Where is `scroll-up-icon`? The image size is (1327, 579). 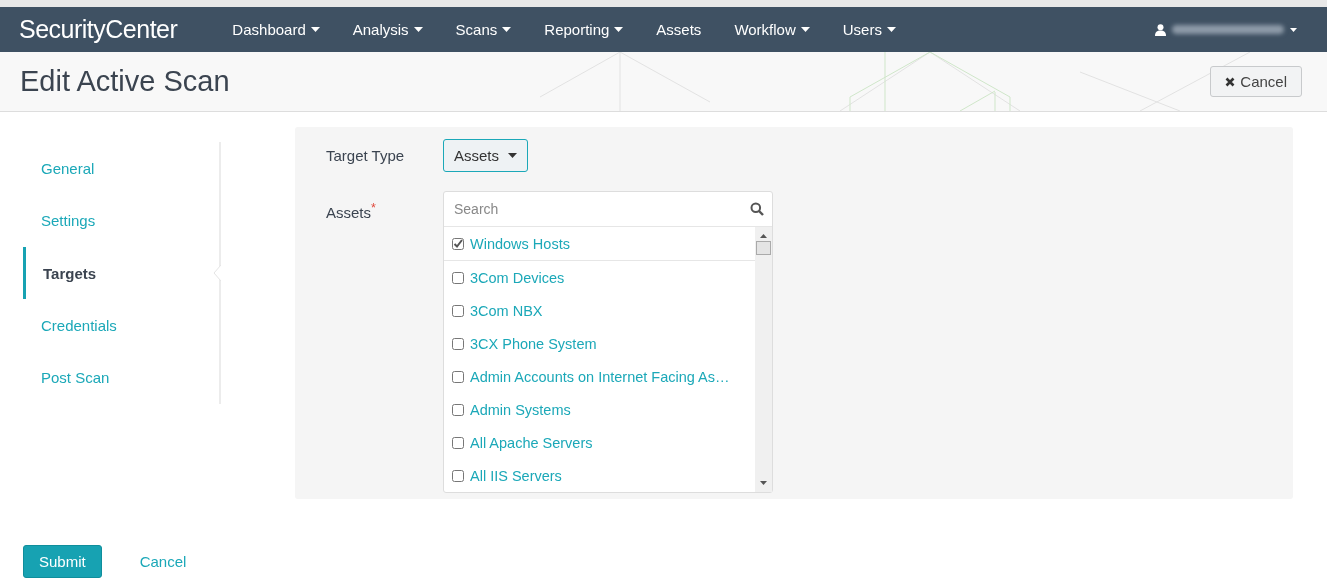 scroll-up-icon is located at coordinates (763, 236).